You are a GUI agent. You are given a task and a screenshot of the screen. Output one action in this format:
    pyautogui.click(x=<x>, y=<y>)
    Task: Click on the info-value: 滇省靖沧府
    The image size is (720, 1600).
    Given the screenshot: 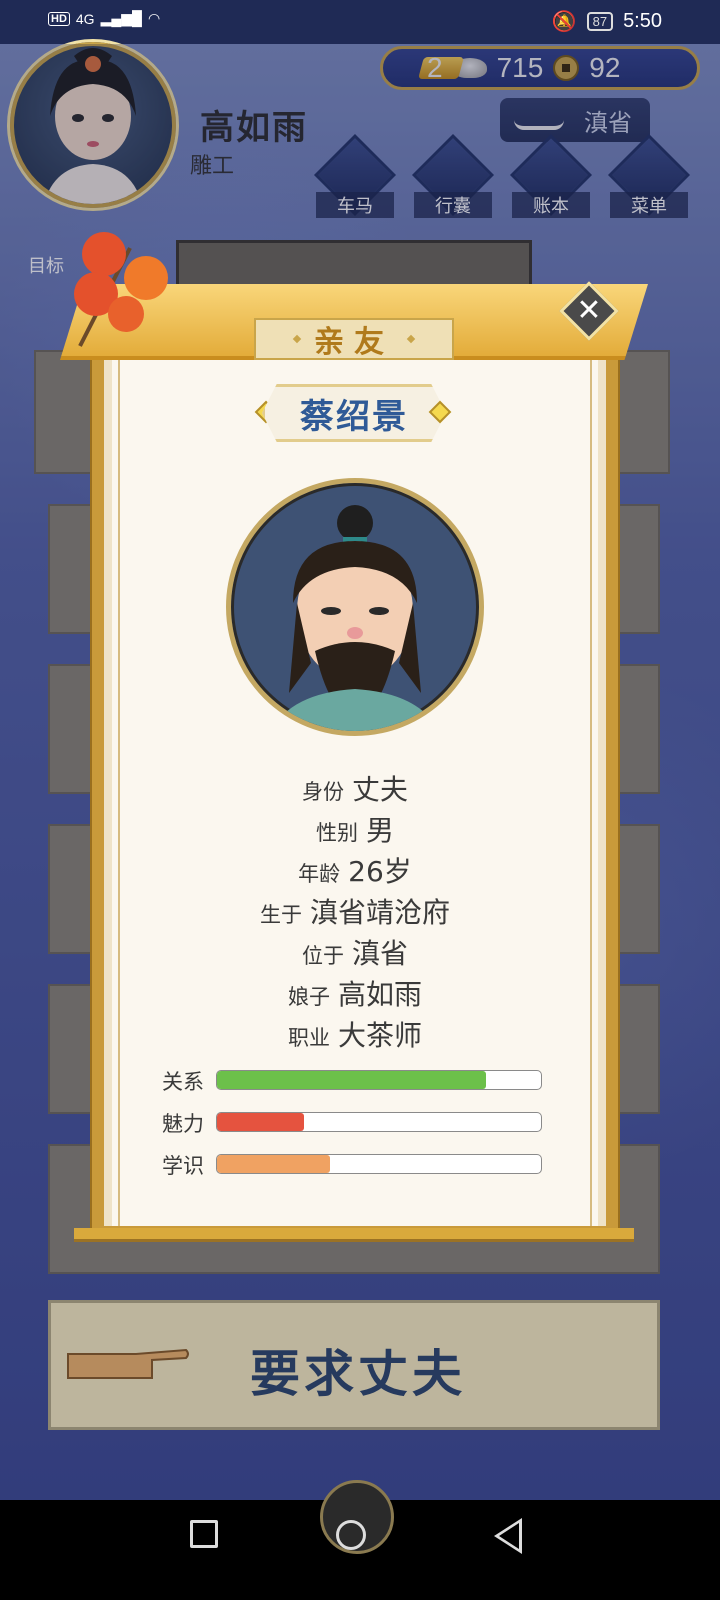 What is the action you would take?
    pyautogui.click(x=379, y=912)
    